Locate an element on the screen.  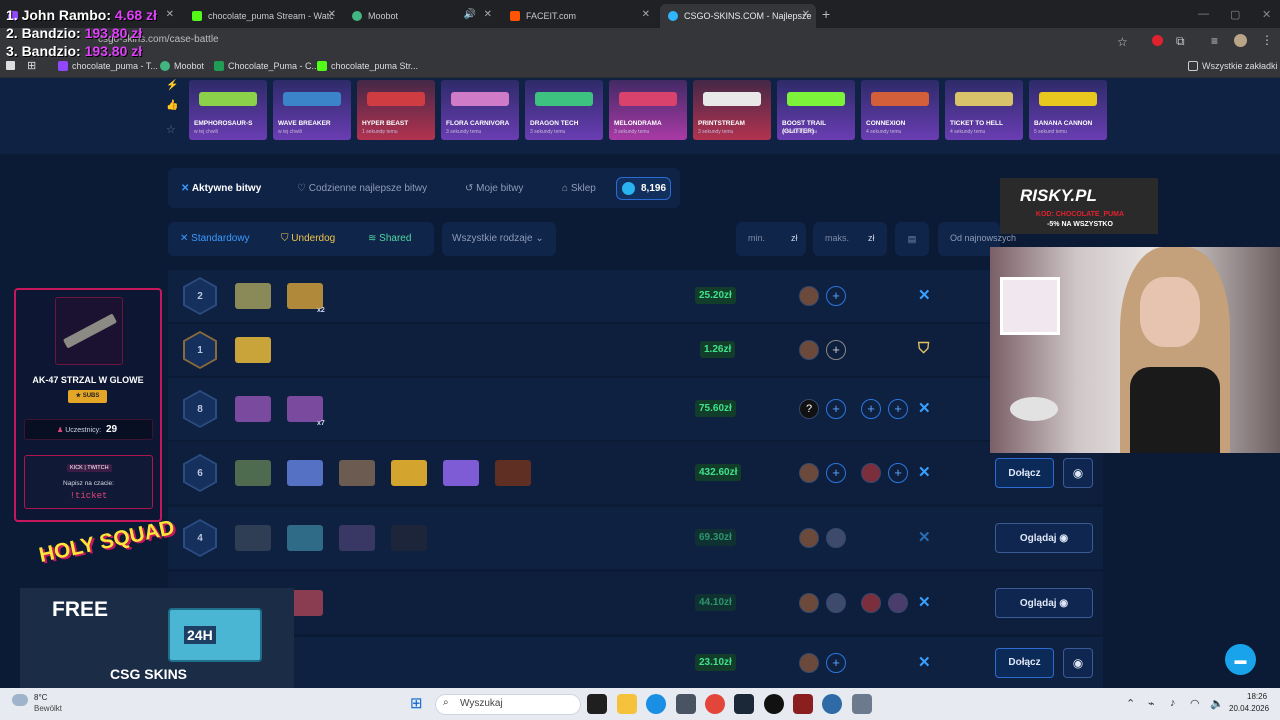
filter-shared: ≋ Shared is located at coordinates (389, 238).